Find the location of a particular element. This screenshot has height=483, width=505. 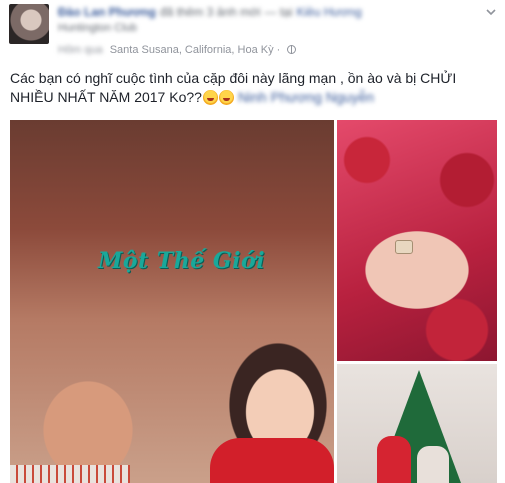

tagged-place: Kiều Hương is located at coordinates (329, 12).